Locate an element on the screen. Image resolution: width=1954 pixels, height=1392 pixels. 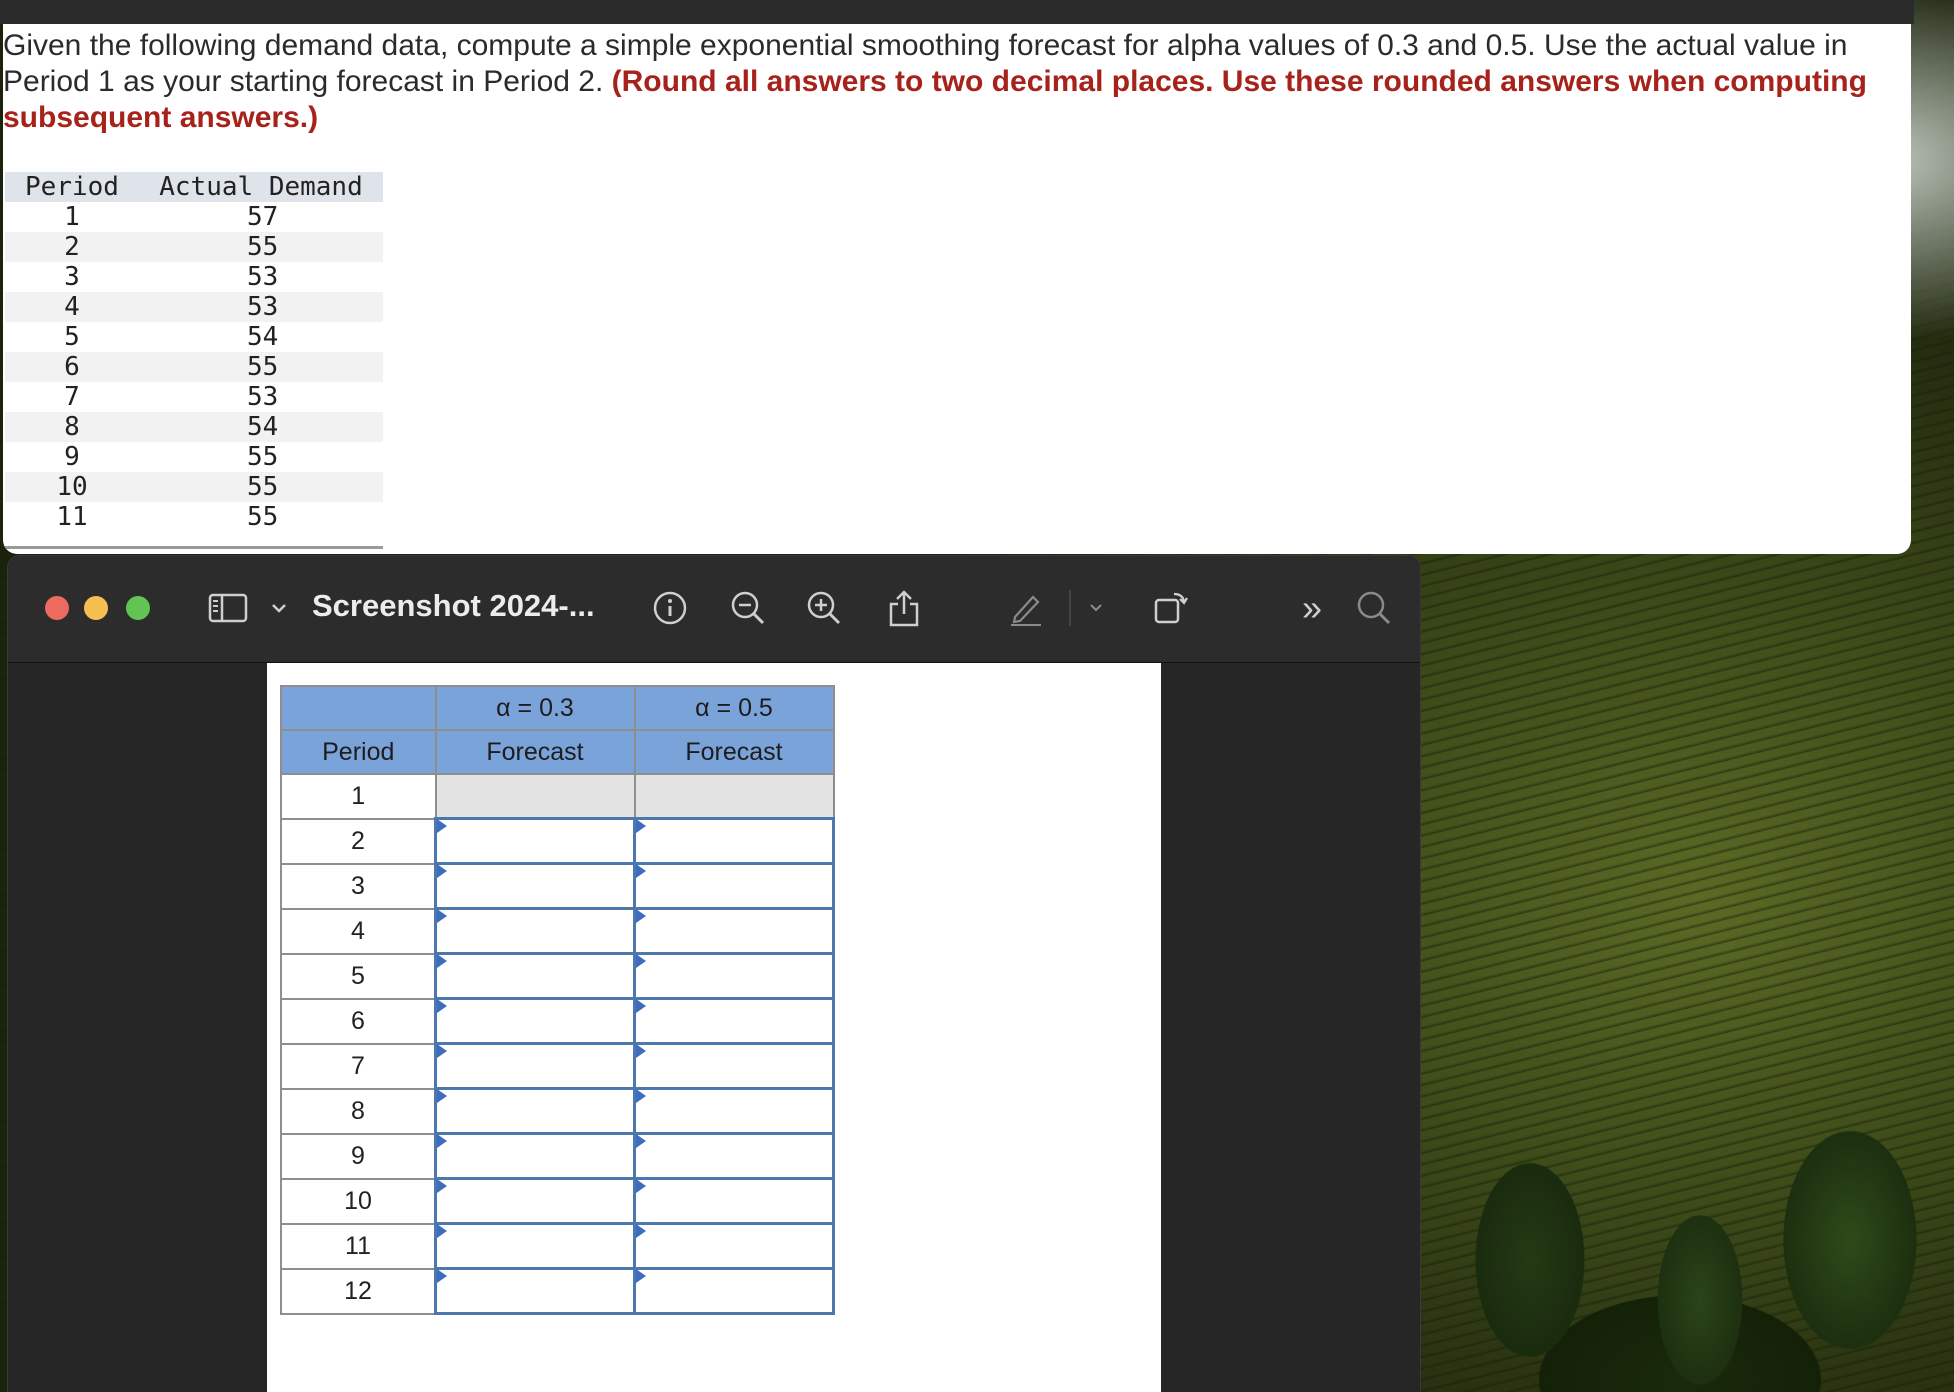
window-titlebar: Screenshot 2024-... » is located at coordinates (714, 609).